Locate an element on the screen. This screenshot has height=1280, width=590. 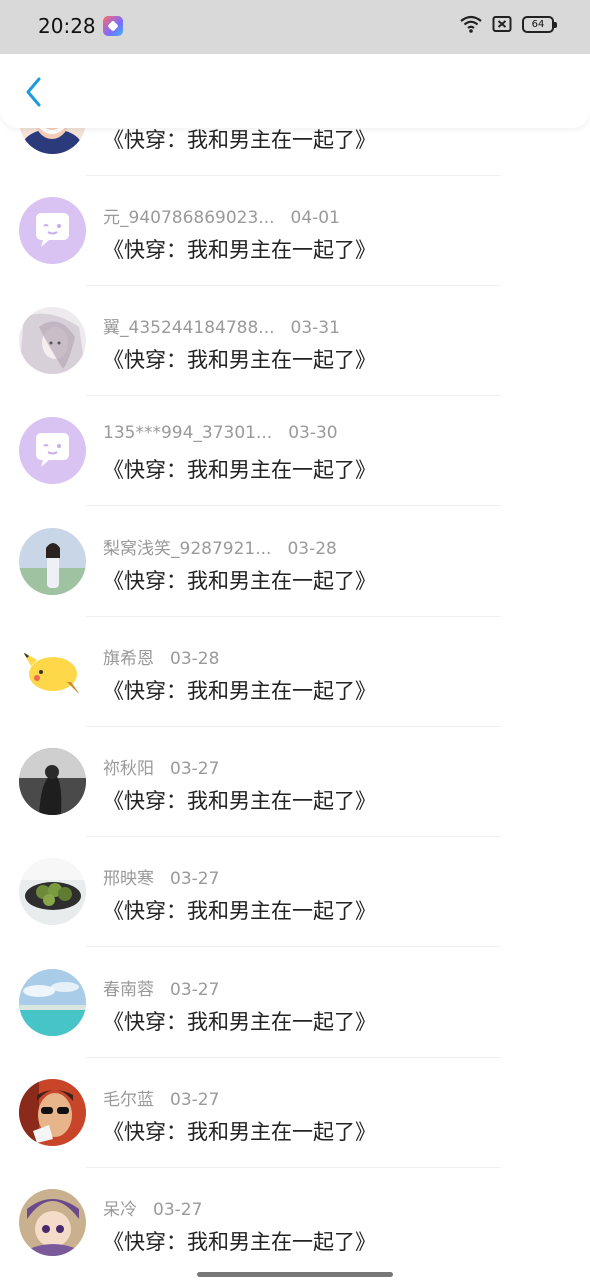
user-name: 毛尔蓝 is located at coordinates (128, 1100).